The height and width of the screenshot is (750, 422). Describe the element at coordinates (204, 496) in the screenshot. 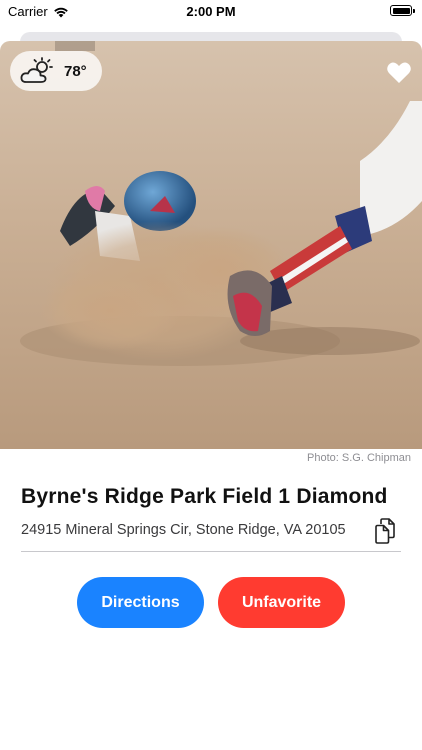

I see `park-name: Byrne's Ridge Park Field 1 Diamond` at that location.